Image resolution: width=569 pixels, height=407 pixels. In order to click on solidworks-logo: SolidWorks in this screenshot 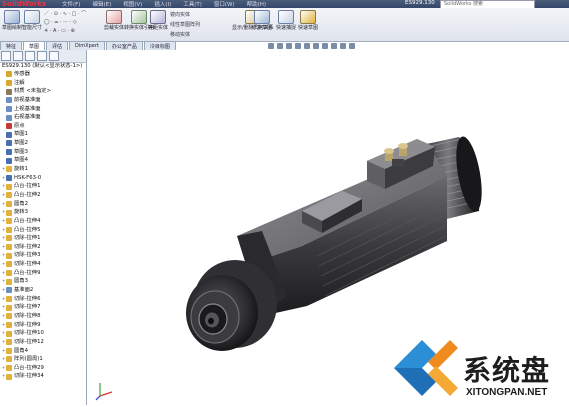, I will do `click(24, 4)`.